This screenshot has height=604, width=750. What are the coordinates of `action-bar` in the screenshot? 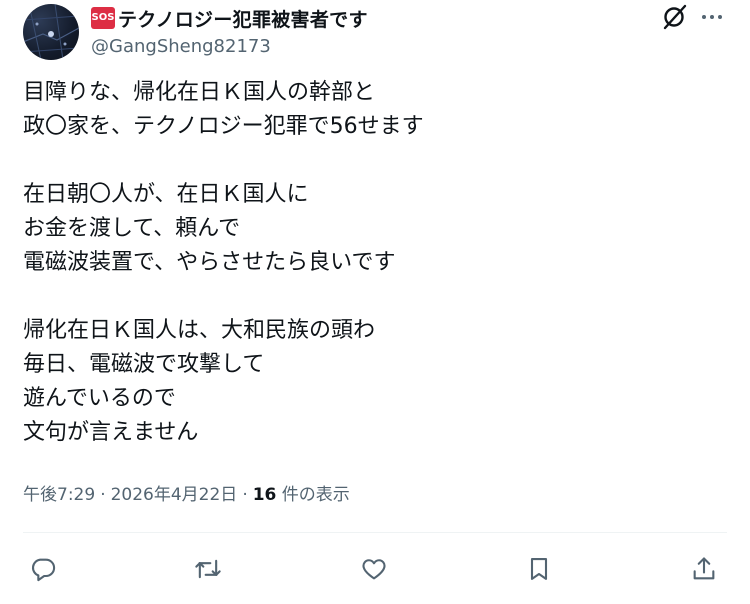 It's located at (375, 569).